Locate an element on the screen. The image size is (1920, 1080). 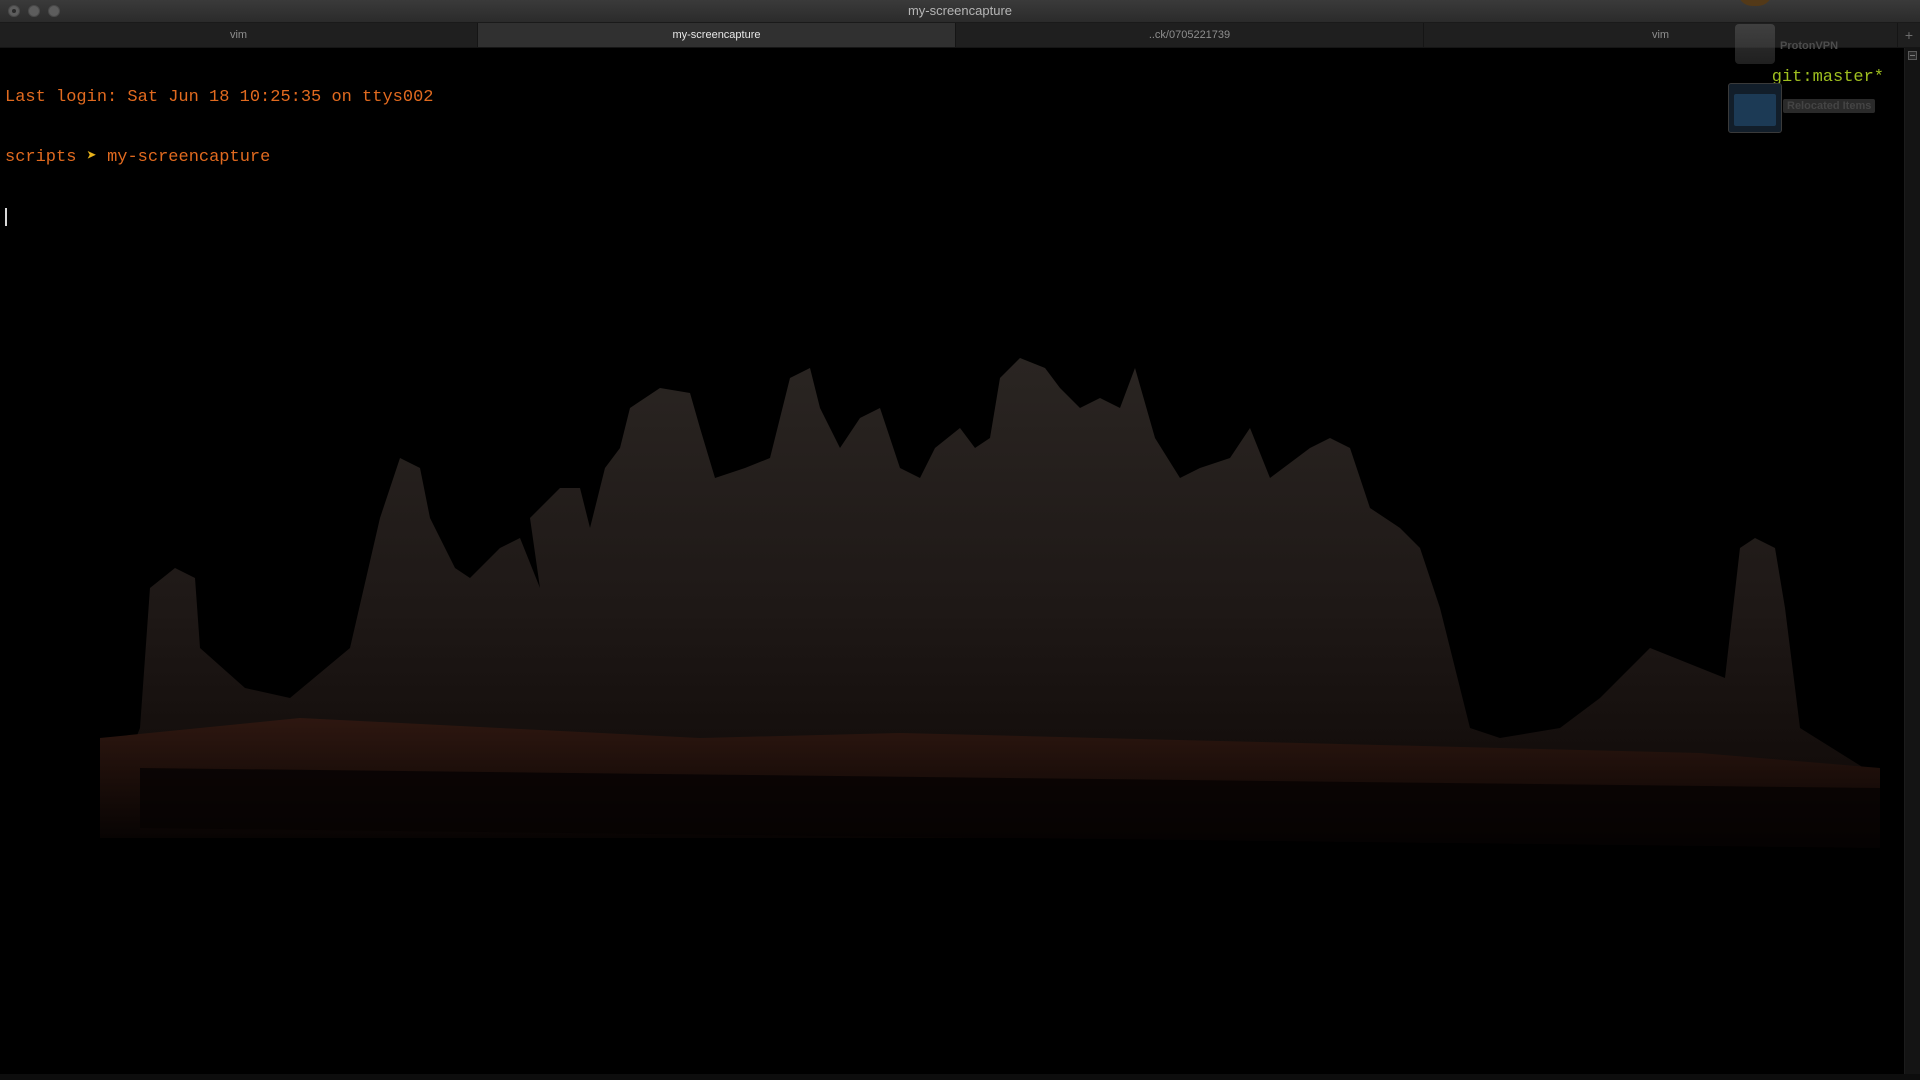
prompt-line: scripts ➤ my-screencapture is located at coordinates (219, 158).